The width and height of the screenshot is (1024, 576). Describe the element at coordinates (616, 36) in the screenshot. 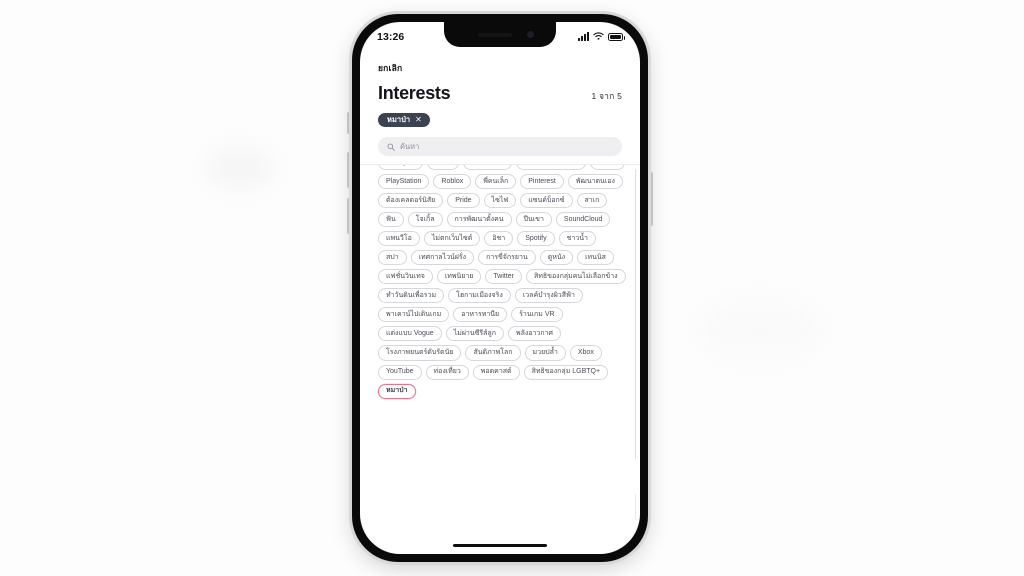

I see `battery-icon` at that location.